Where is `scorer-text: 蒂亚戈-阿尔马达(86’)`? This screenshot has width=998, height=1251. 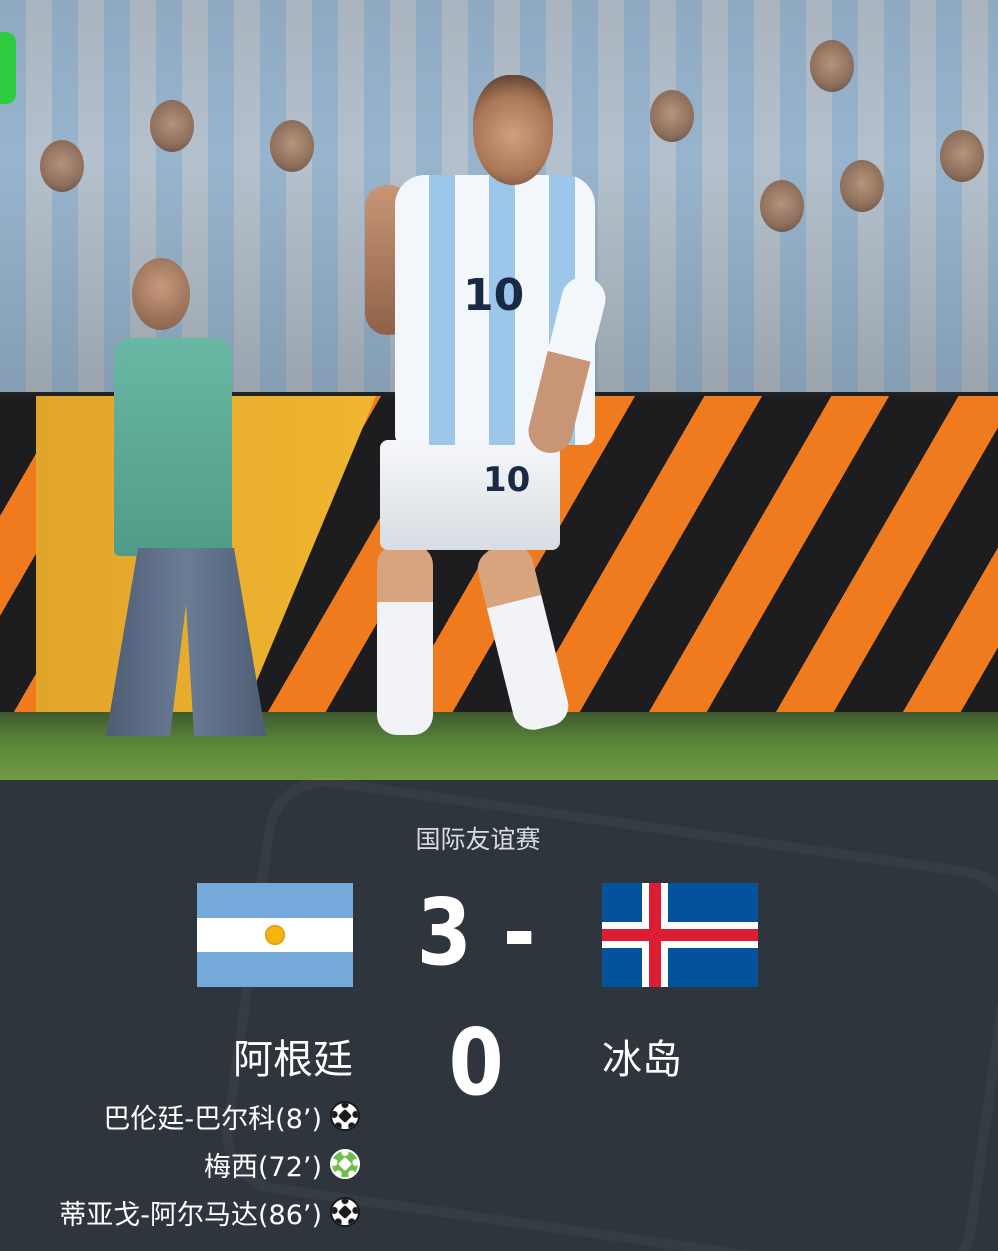 scorer-text: 蒂亚戈-阿尔马达(86’) is located at coordinates (190, 1215).